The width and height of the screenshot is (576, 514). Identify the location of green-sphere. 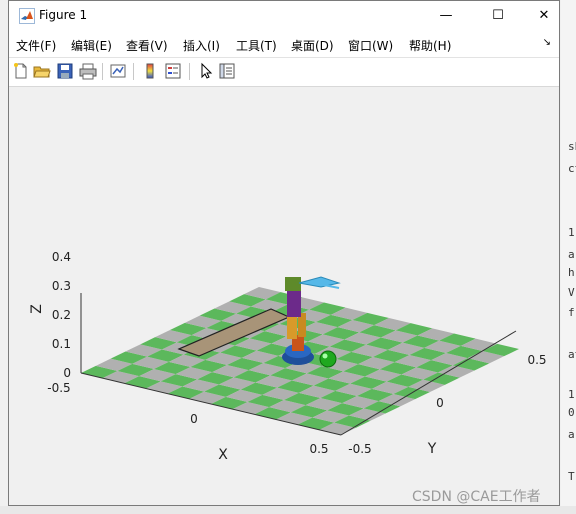
(328, 359).